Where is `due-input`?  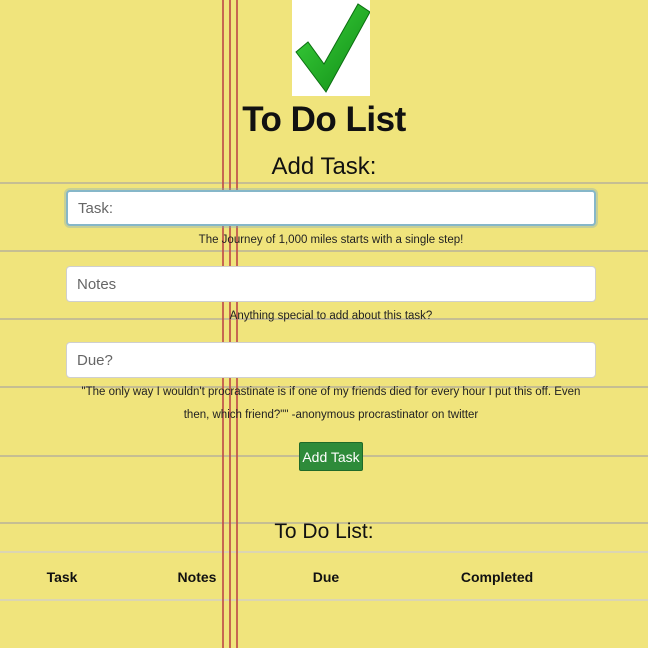 due-input is located at coordinates (331, 360).